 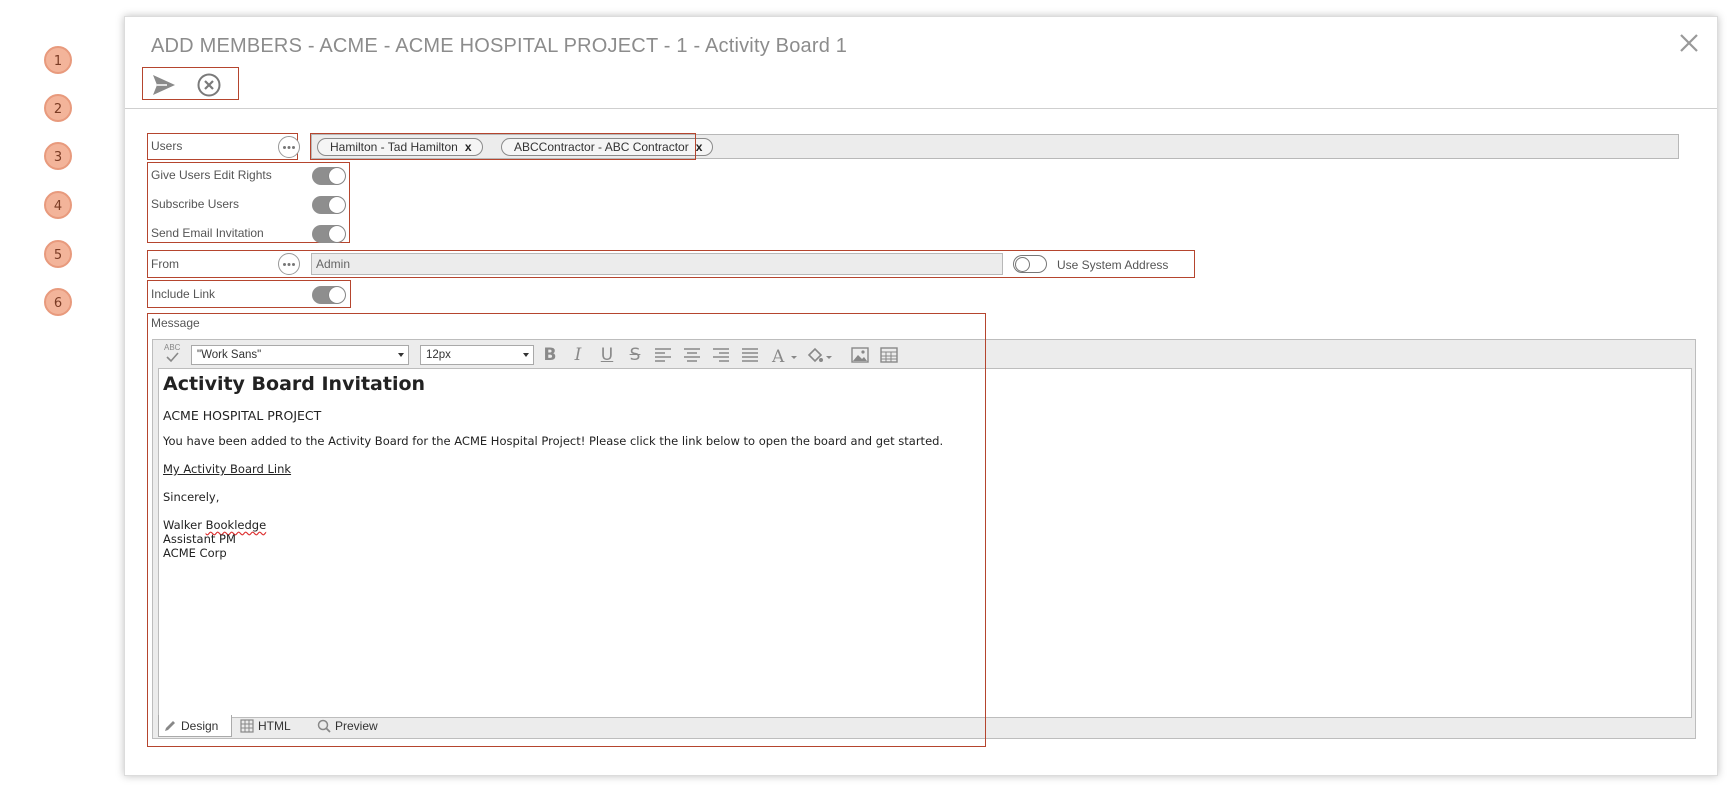 I want to click on system-address-toggle, so click(x=1030, y=264).